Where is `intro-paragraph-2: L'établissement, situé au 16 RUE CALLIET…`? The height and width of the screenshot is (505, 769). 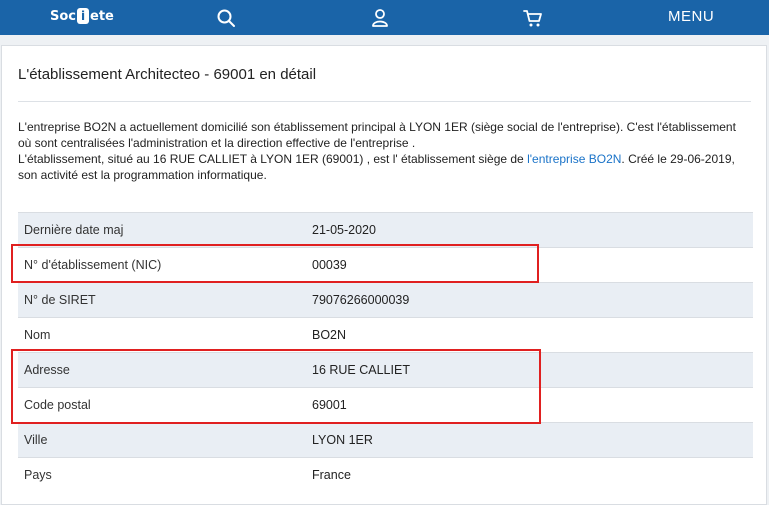 intro-paragraph-2: L'établissement, situé au 16 RUE CALLIET… is located at coordinates (383, 167).